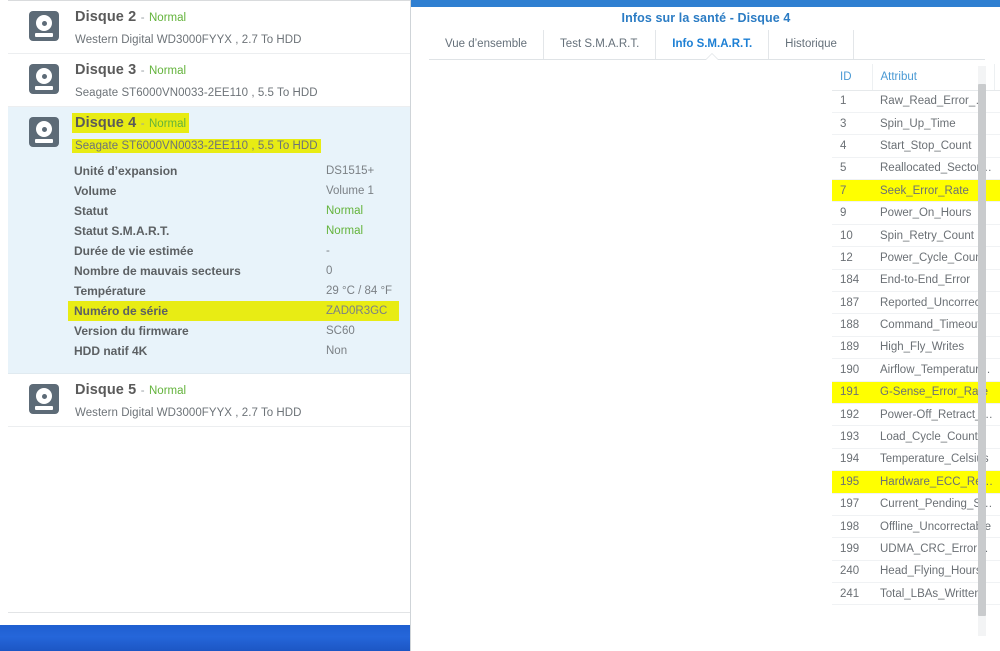  I want to click on table-scrollbar-thumb, so click(982, 350).